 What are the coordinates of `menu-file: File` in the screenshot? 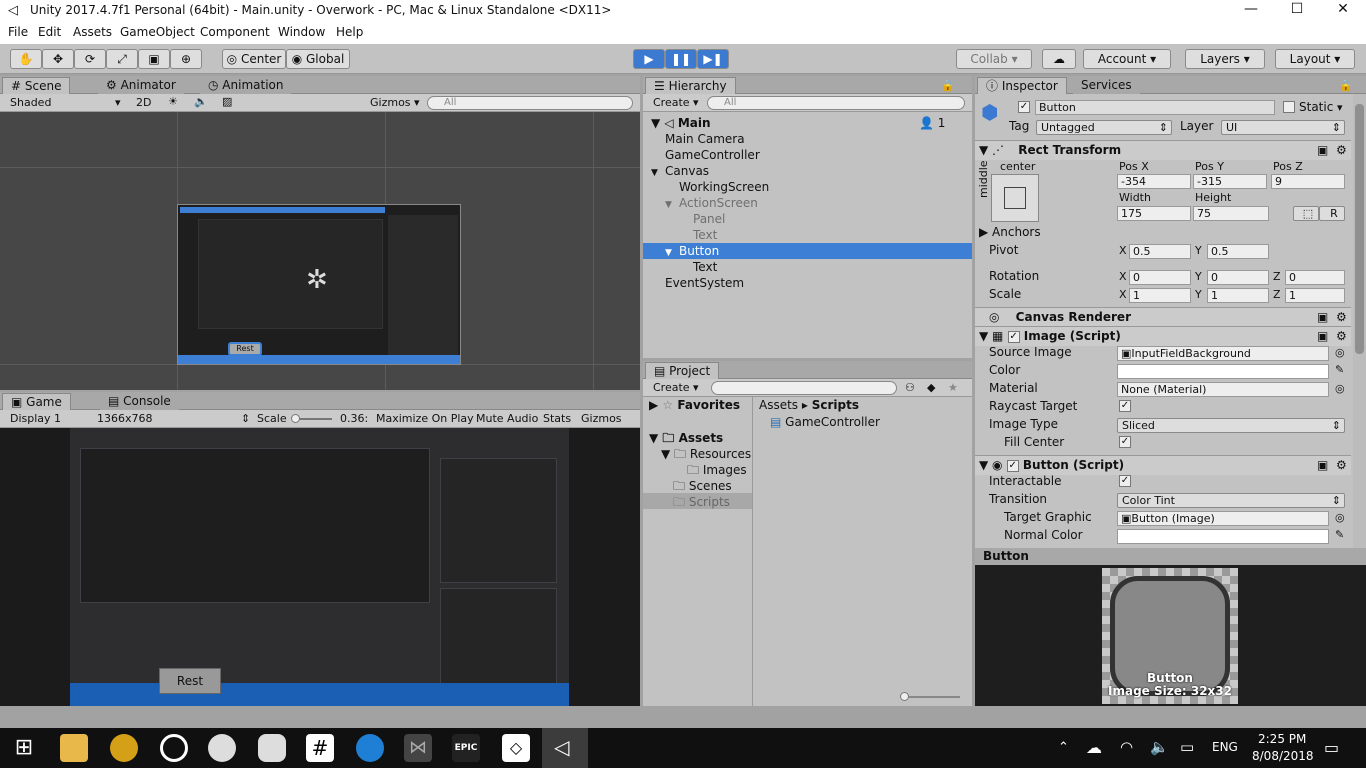 It's located at (18, 32).